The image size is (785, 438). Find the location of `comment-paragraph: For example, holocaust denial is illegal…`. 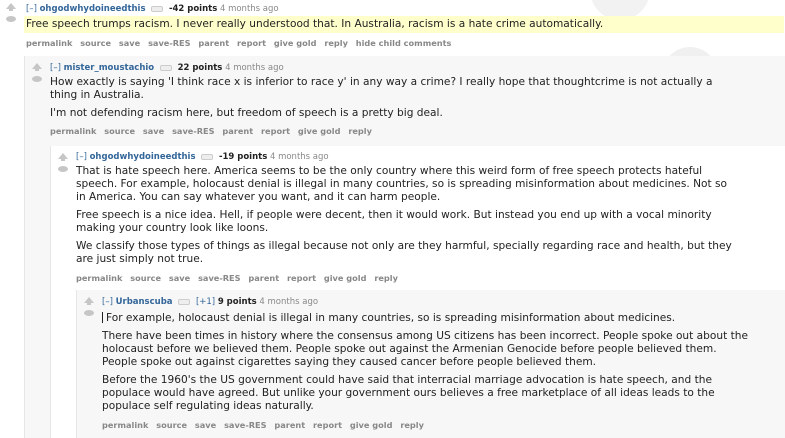

comment-paragraph: For example, holocaust denial is illegal… is located at coordinates (391, 318).